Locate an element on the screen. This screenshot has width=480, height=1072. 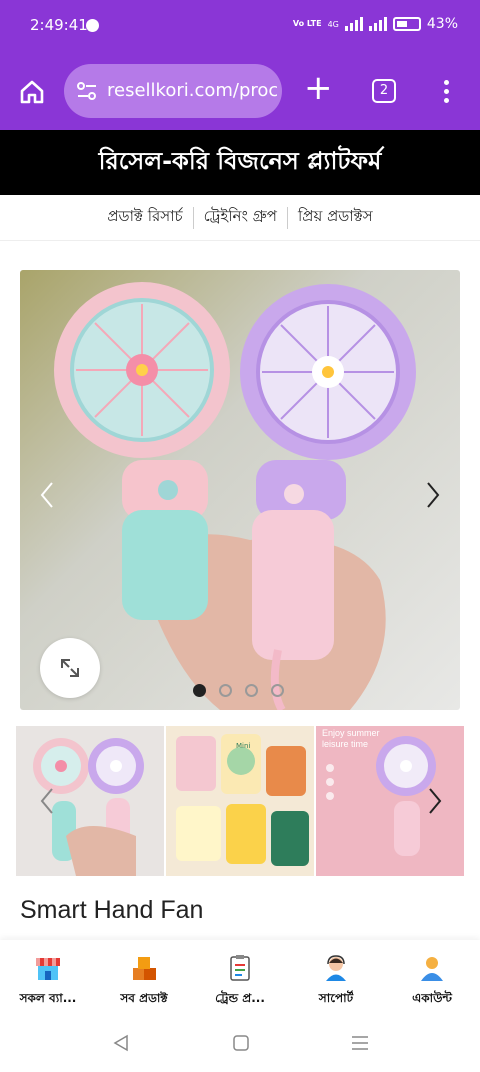
status-right: Vo LTE 4G 43% is located at coordinates (375, 24).